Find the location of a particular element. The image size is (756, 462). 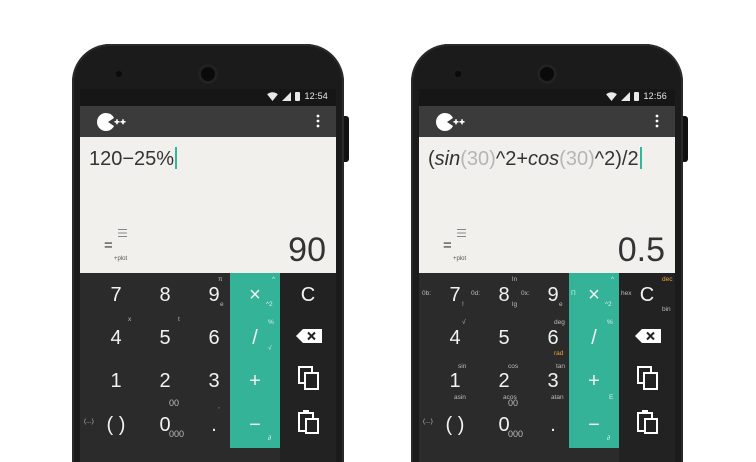

asin-sublabel: asin is located at coordinates (460, 397).